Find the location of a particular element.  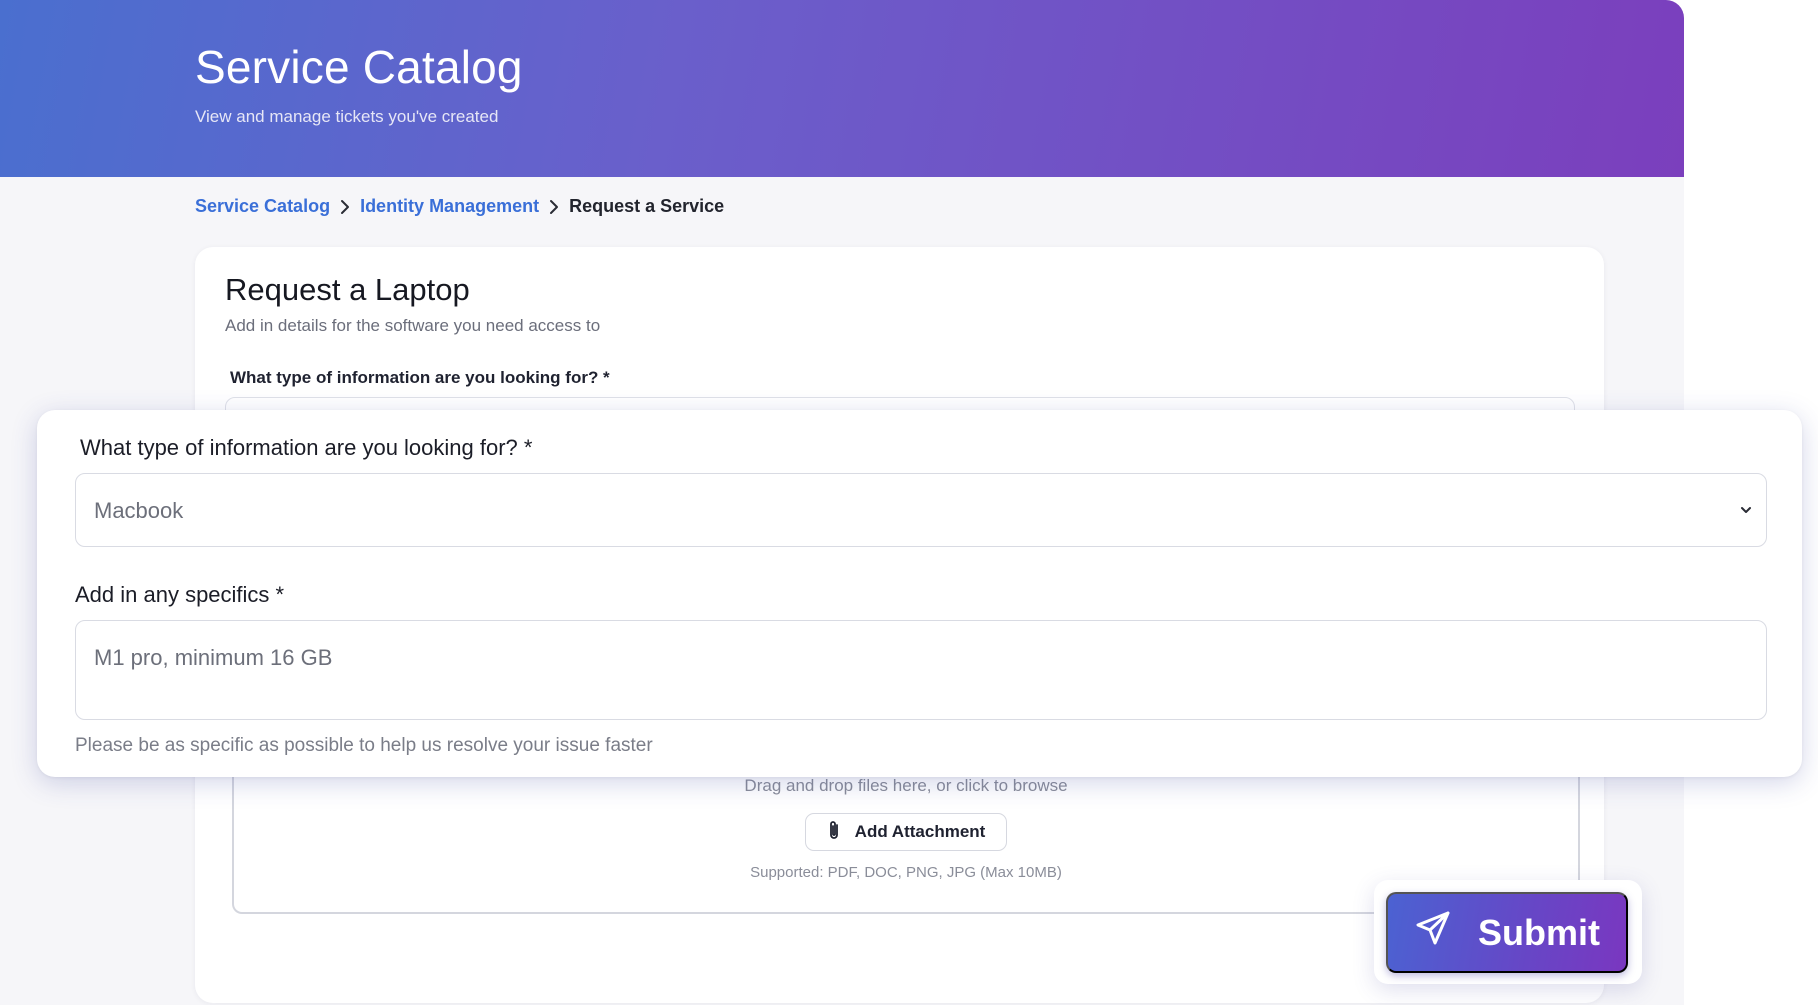

breadcrumb-identity-management: Identity Management is located at coordinates (449, 206).